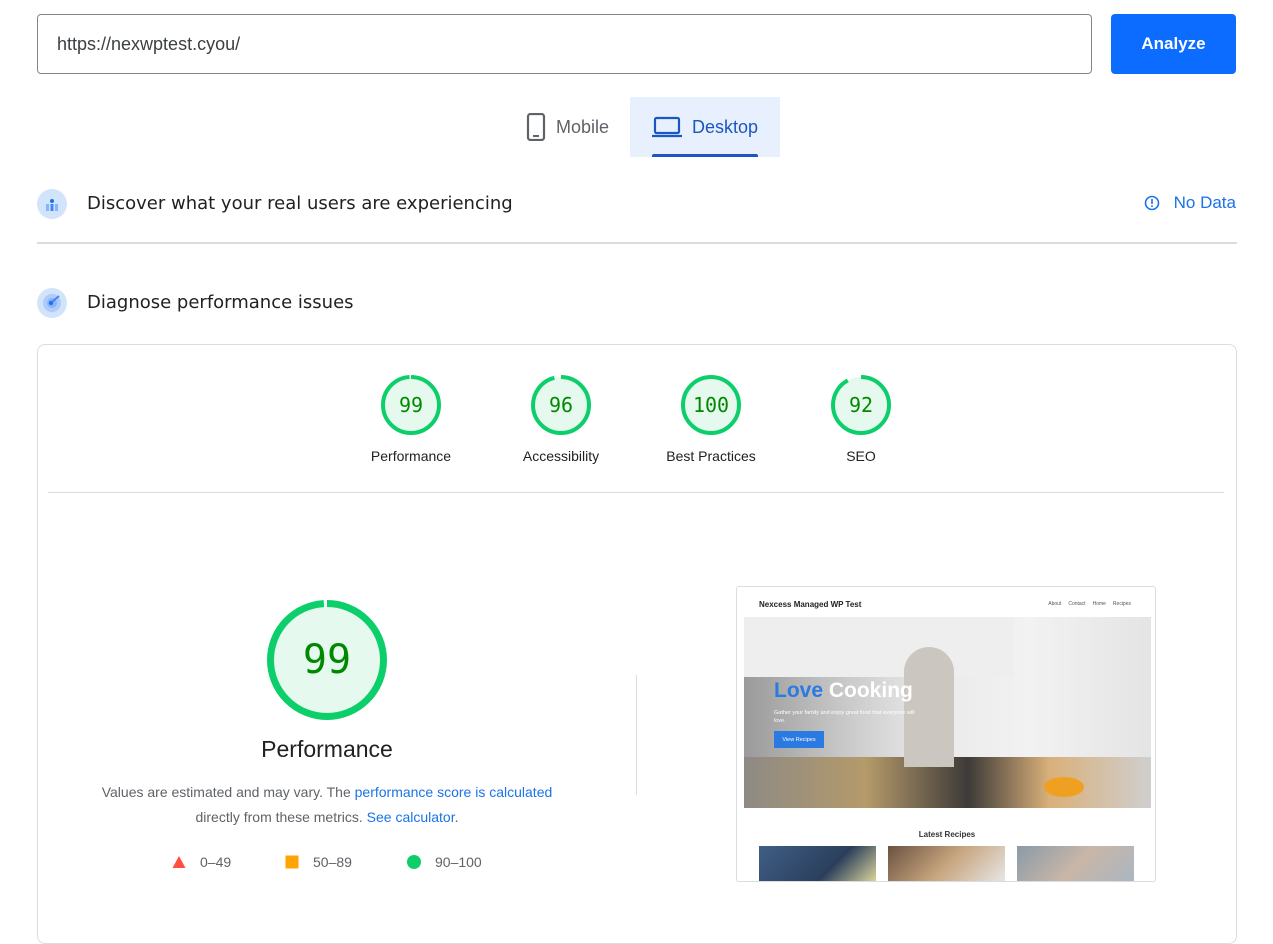  Describe the element at coordinates (1151, 203) in the screenshot. I see `info-icon` at that location.